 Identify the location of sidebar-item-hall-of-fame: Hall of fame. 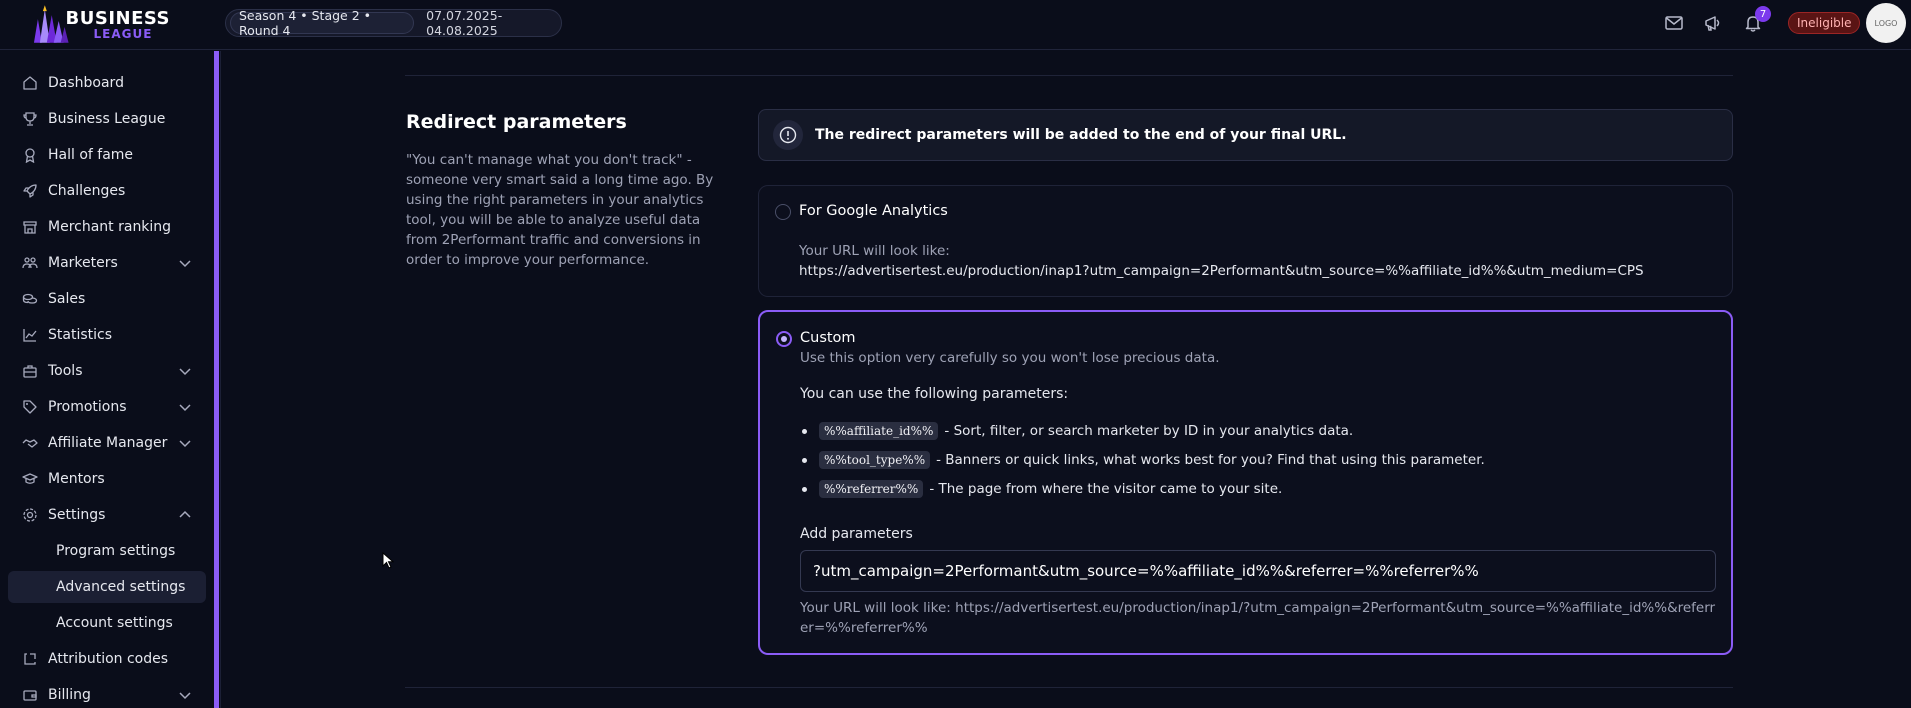
(107, 155).